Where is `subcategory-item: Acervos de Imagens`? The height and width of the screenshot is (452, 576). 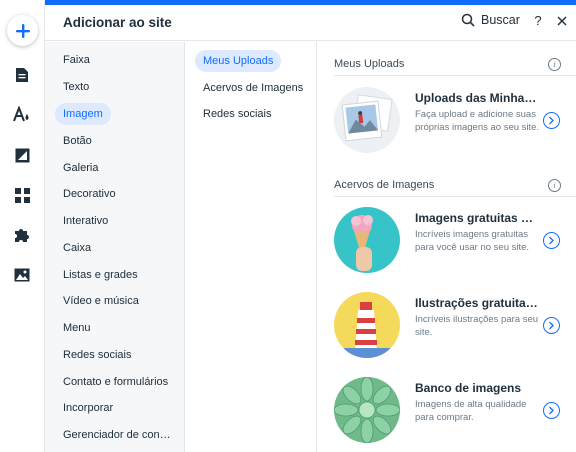 subcategory-item: Acervos de Imagens is located at coordinates (253, 88).